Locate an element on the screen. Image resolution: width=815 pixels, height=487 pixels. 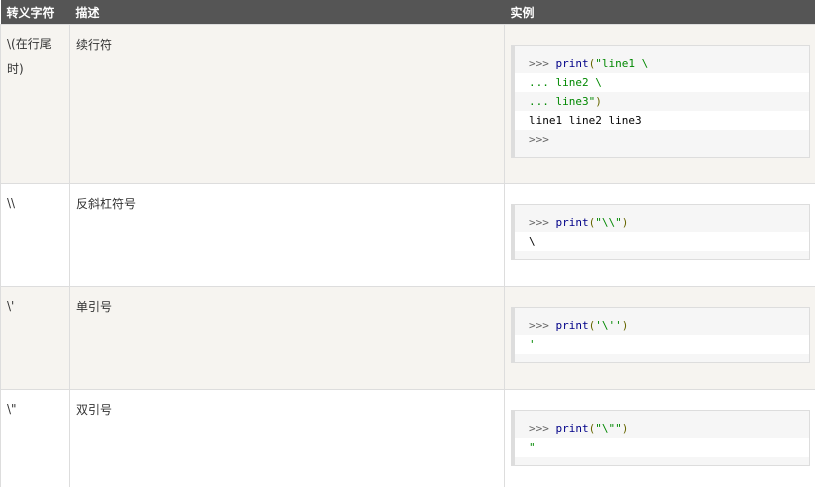
code-line: >>> print("\"") is located at coordinates (662, 428).